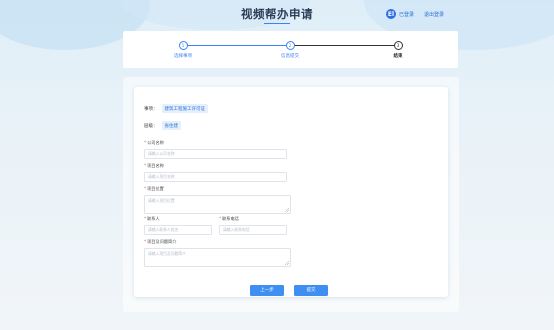 The image size is (554, 330). I want to click on dept-label: 层级：, so click(151, 126).